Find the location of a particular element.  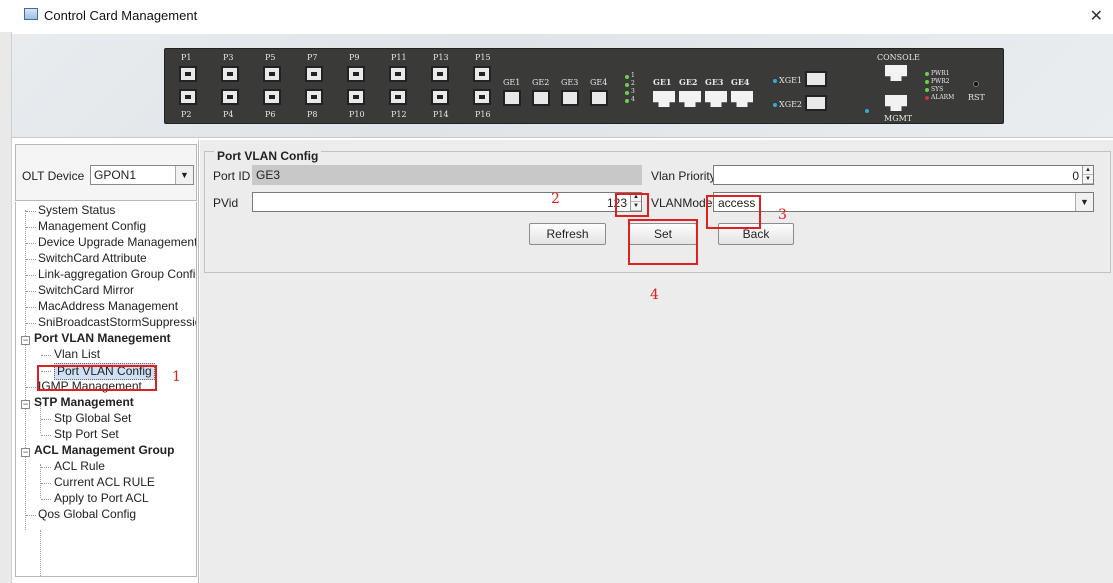

console-label: CONSOLE is located at coordinates (898, 57).